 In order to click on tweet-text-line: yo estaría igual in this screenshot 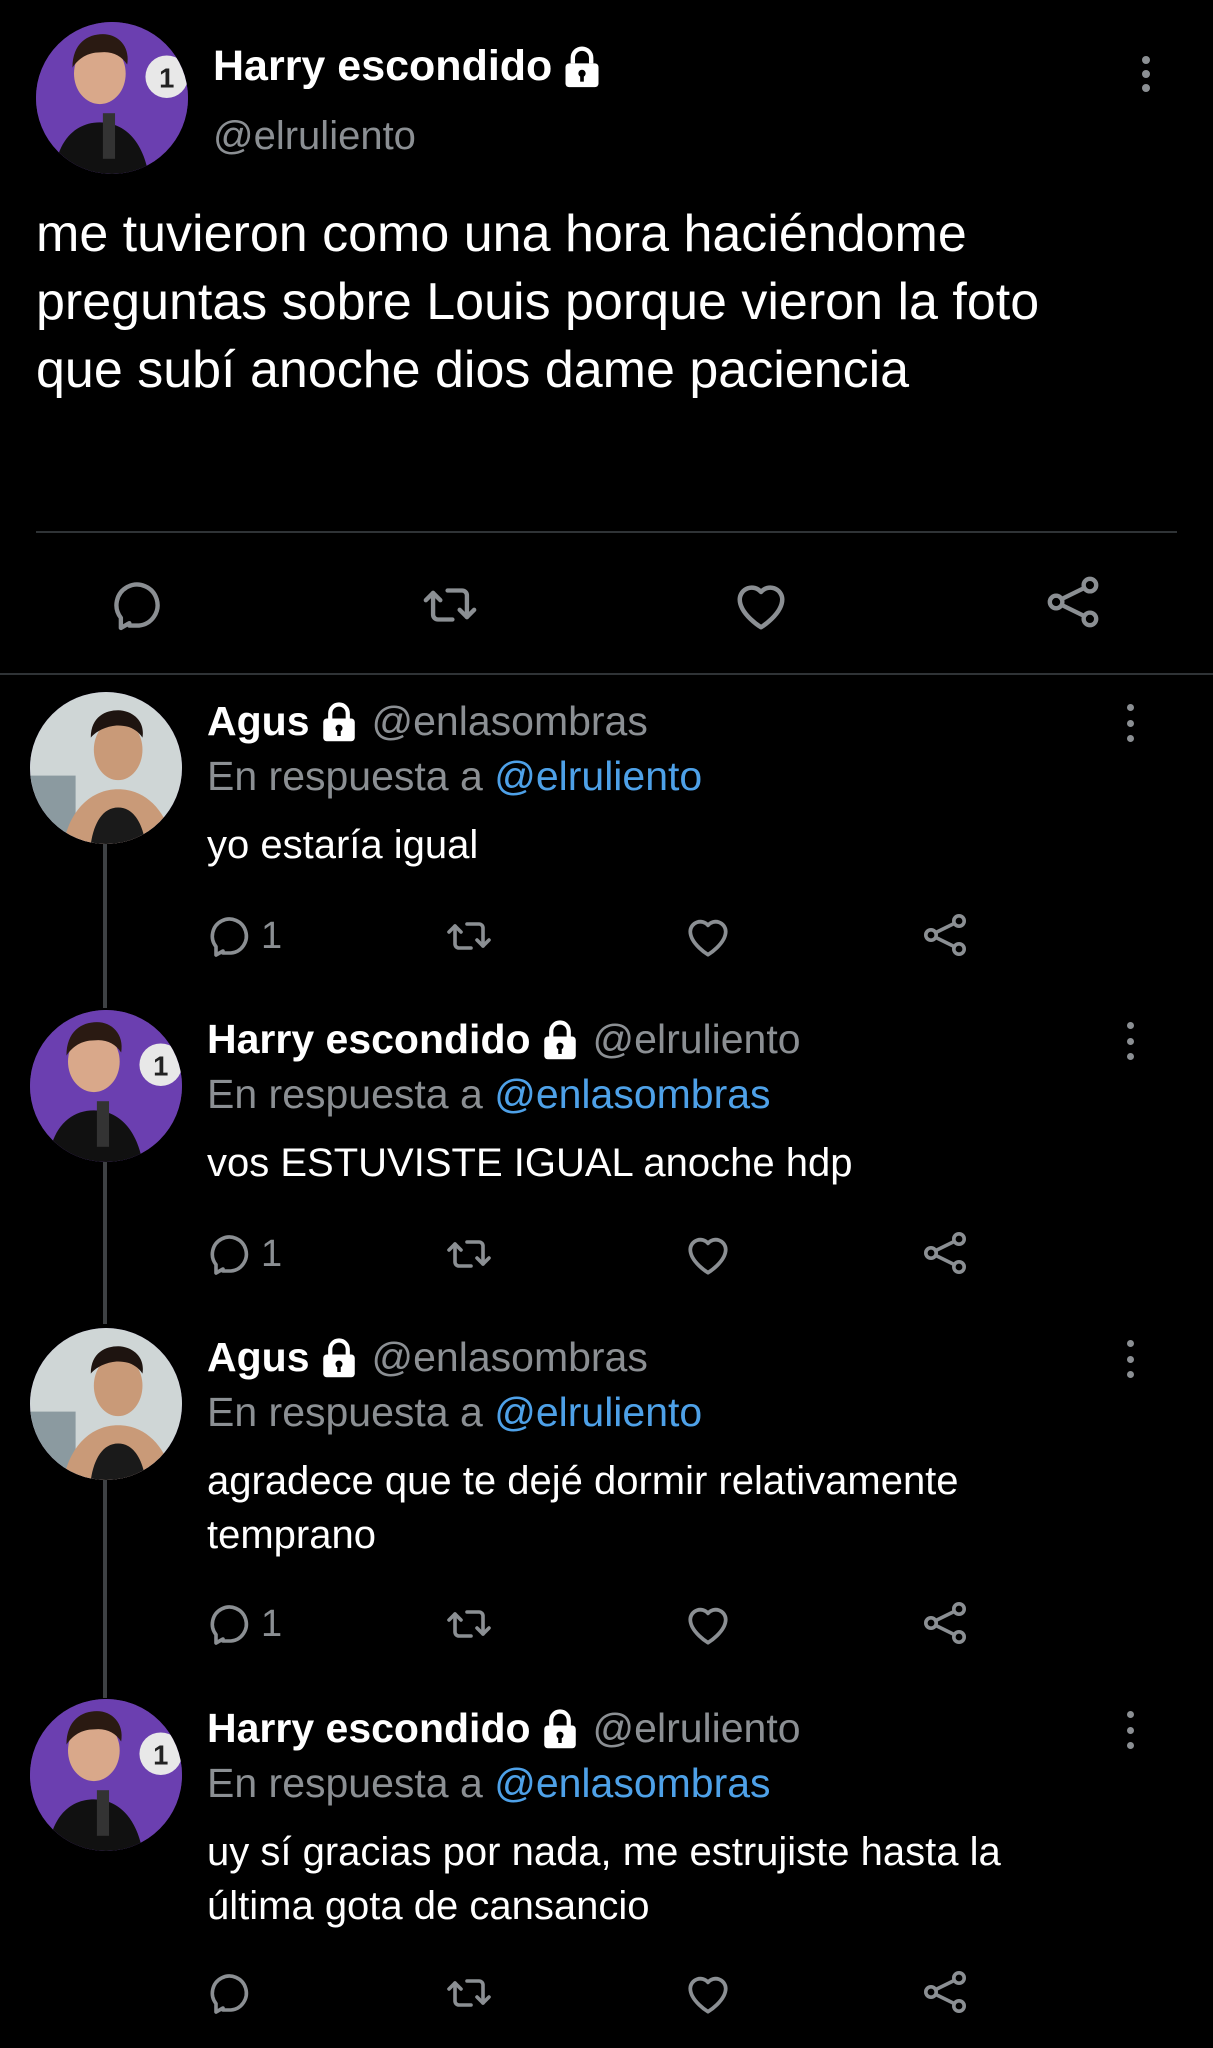, I will do `click(343, 845)`.